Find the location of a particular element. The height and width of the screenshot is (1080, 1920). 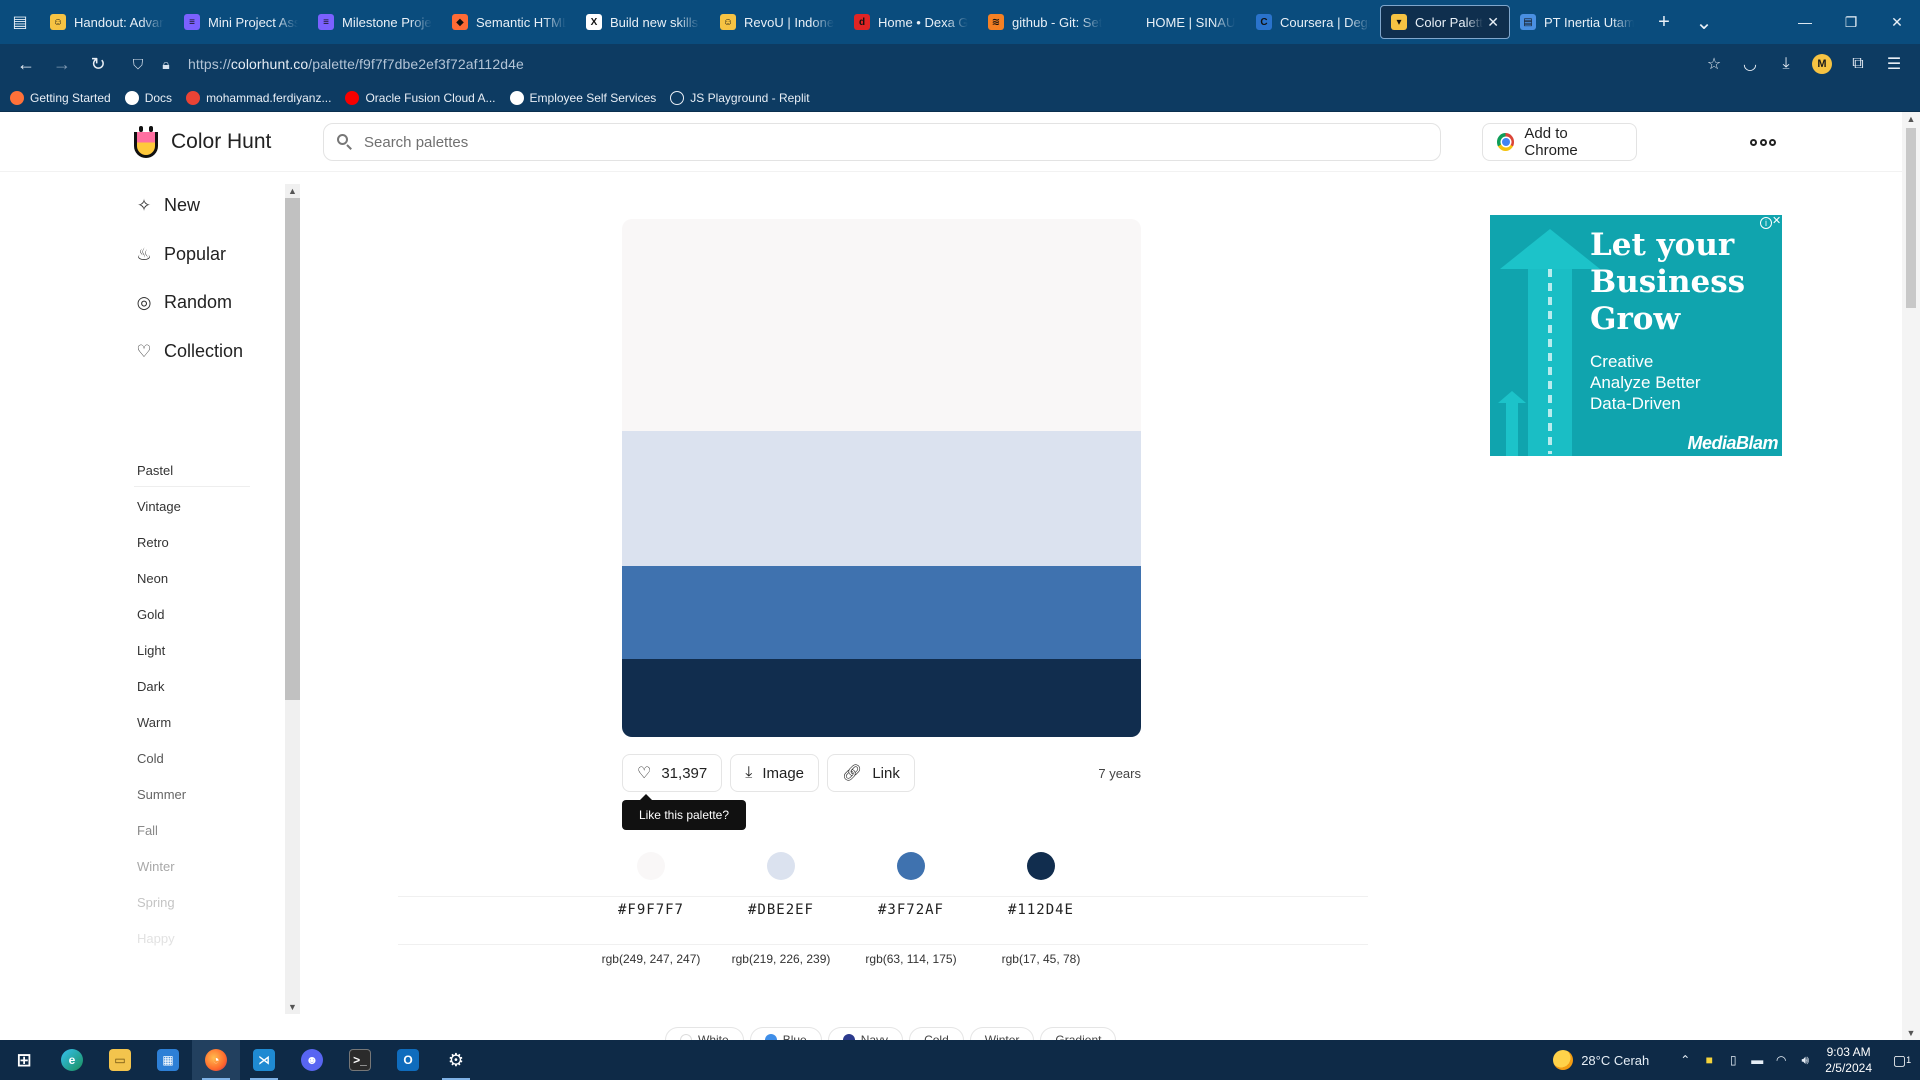

palette-preview is located at coordinates (881, 478).